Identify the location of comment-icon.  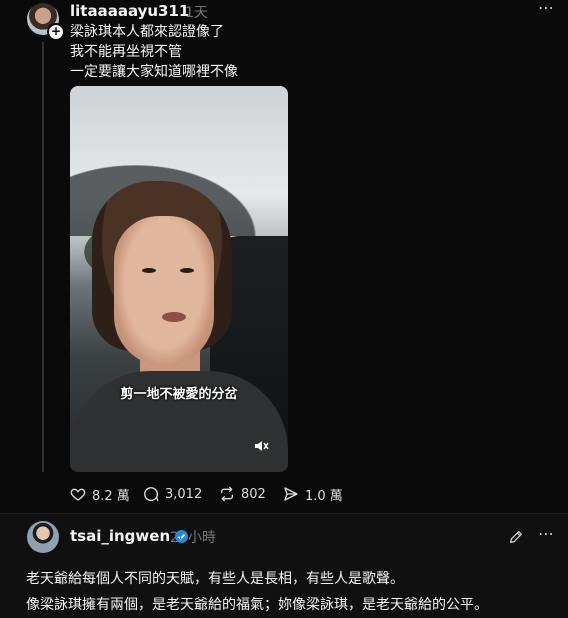
(151, 494).